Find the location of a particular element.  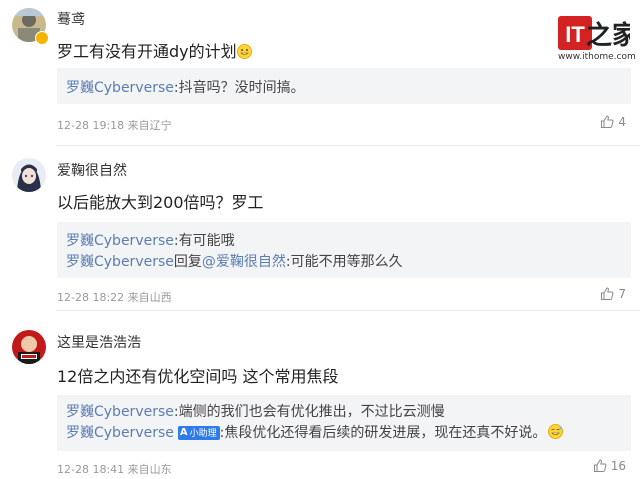

comment-meta: 12-28 18:22 来自山西 is located at coordinates (114, 297).